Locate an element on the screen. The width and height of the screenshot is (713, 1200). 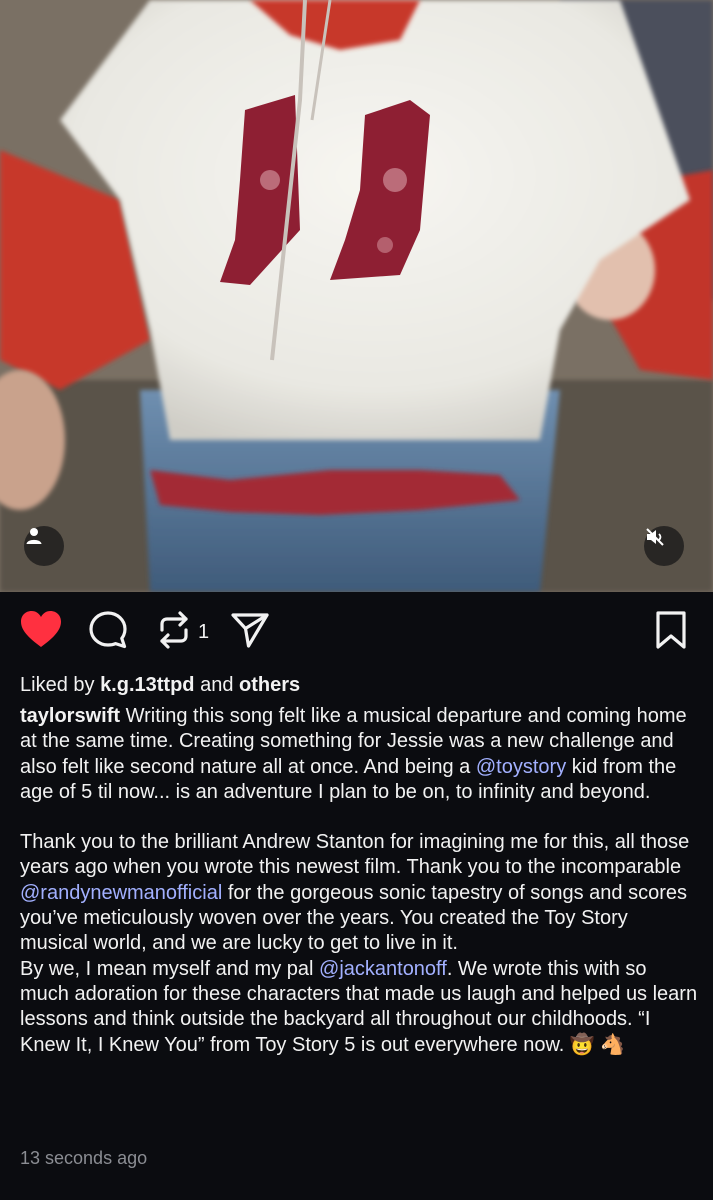
mention-link: @jackantonoff is located at coordinates (383, 969).